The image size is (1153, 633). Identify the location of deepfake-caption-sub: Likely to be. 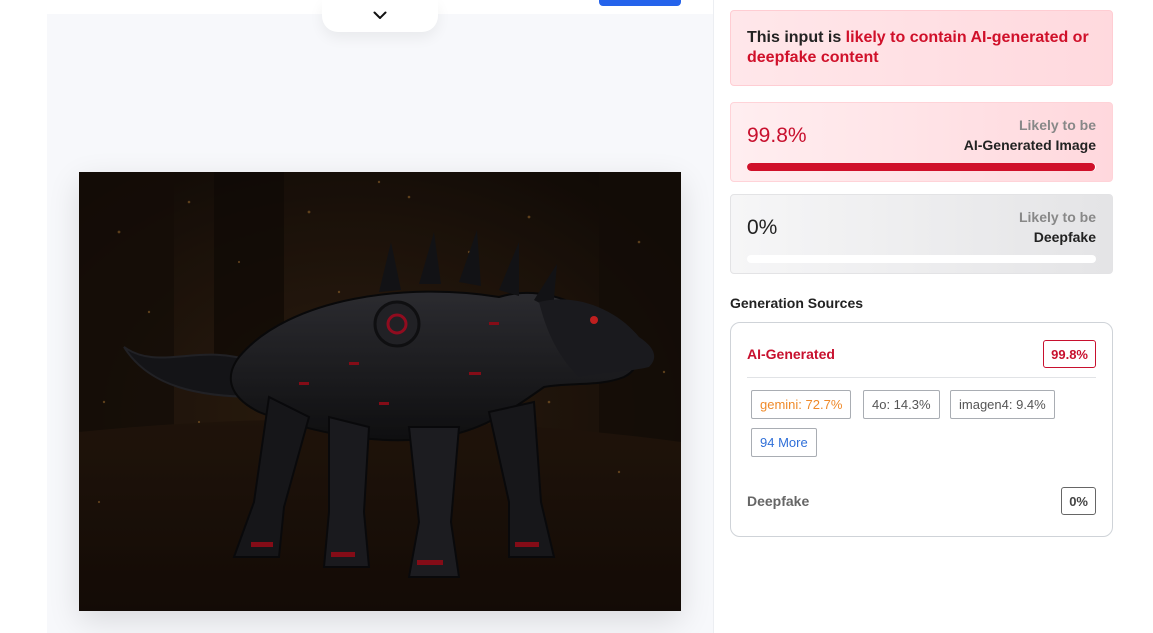
(1057, 217).